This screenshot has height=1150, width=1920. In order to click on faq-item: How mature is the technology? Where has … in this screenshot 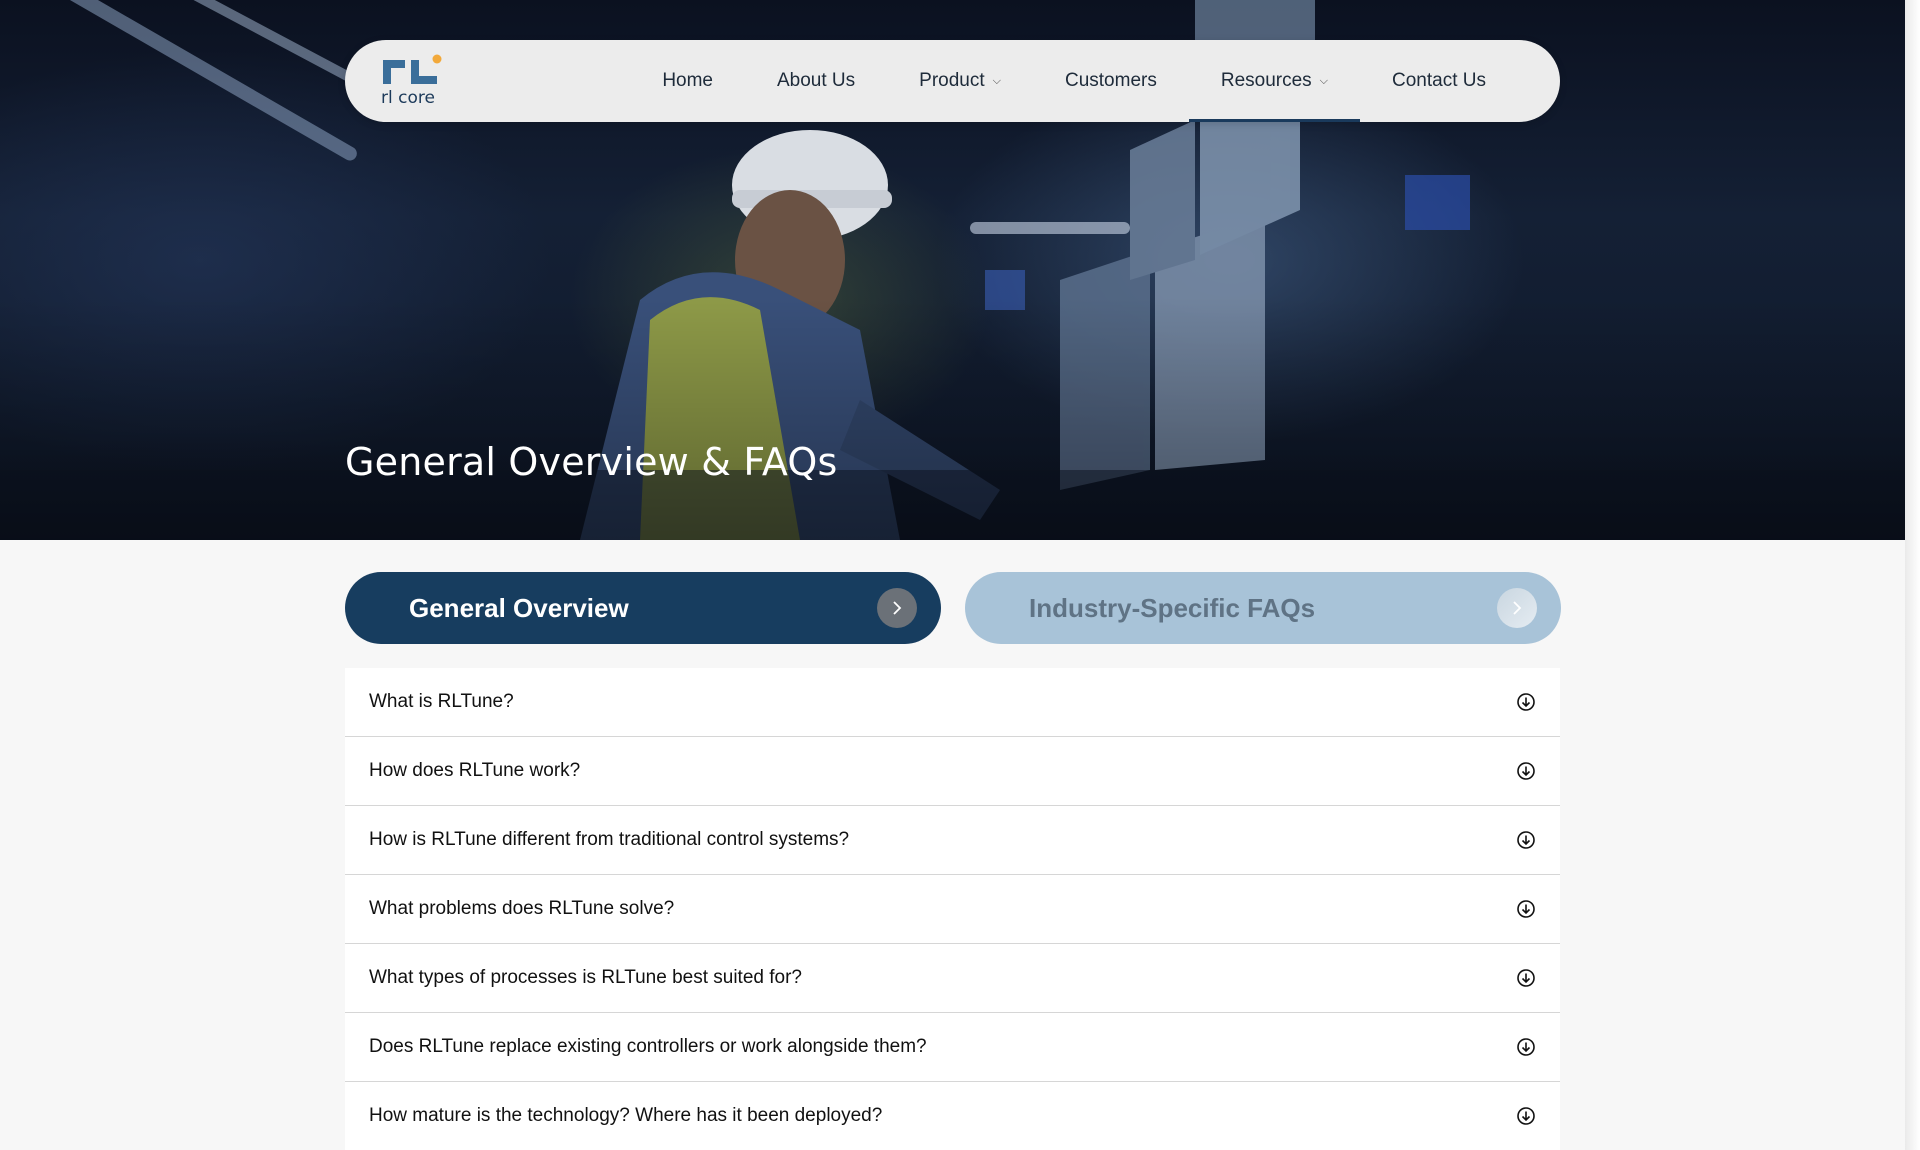, I will do `click(952, 1116)`.